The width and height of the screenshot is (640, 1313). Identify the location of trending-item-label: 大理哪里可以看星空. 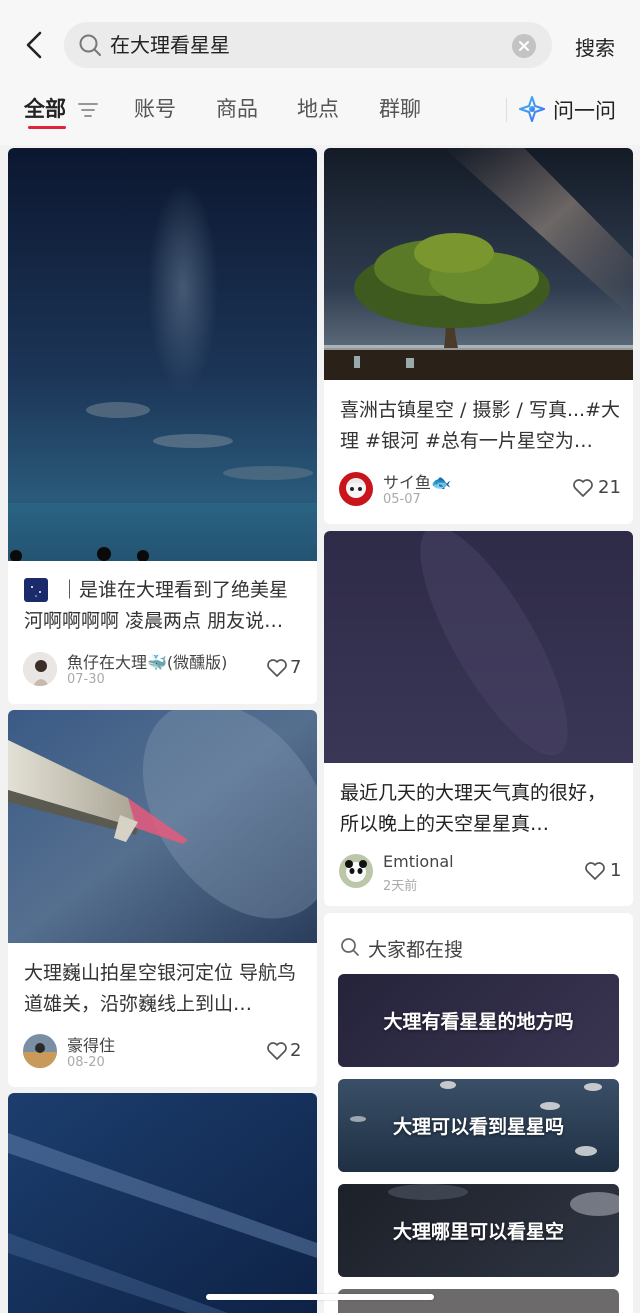
(478, 1232).